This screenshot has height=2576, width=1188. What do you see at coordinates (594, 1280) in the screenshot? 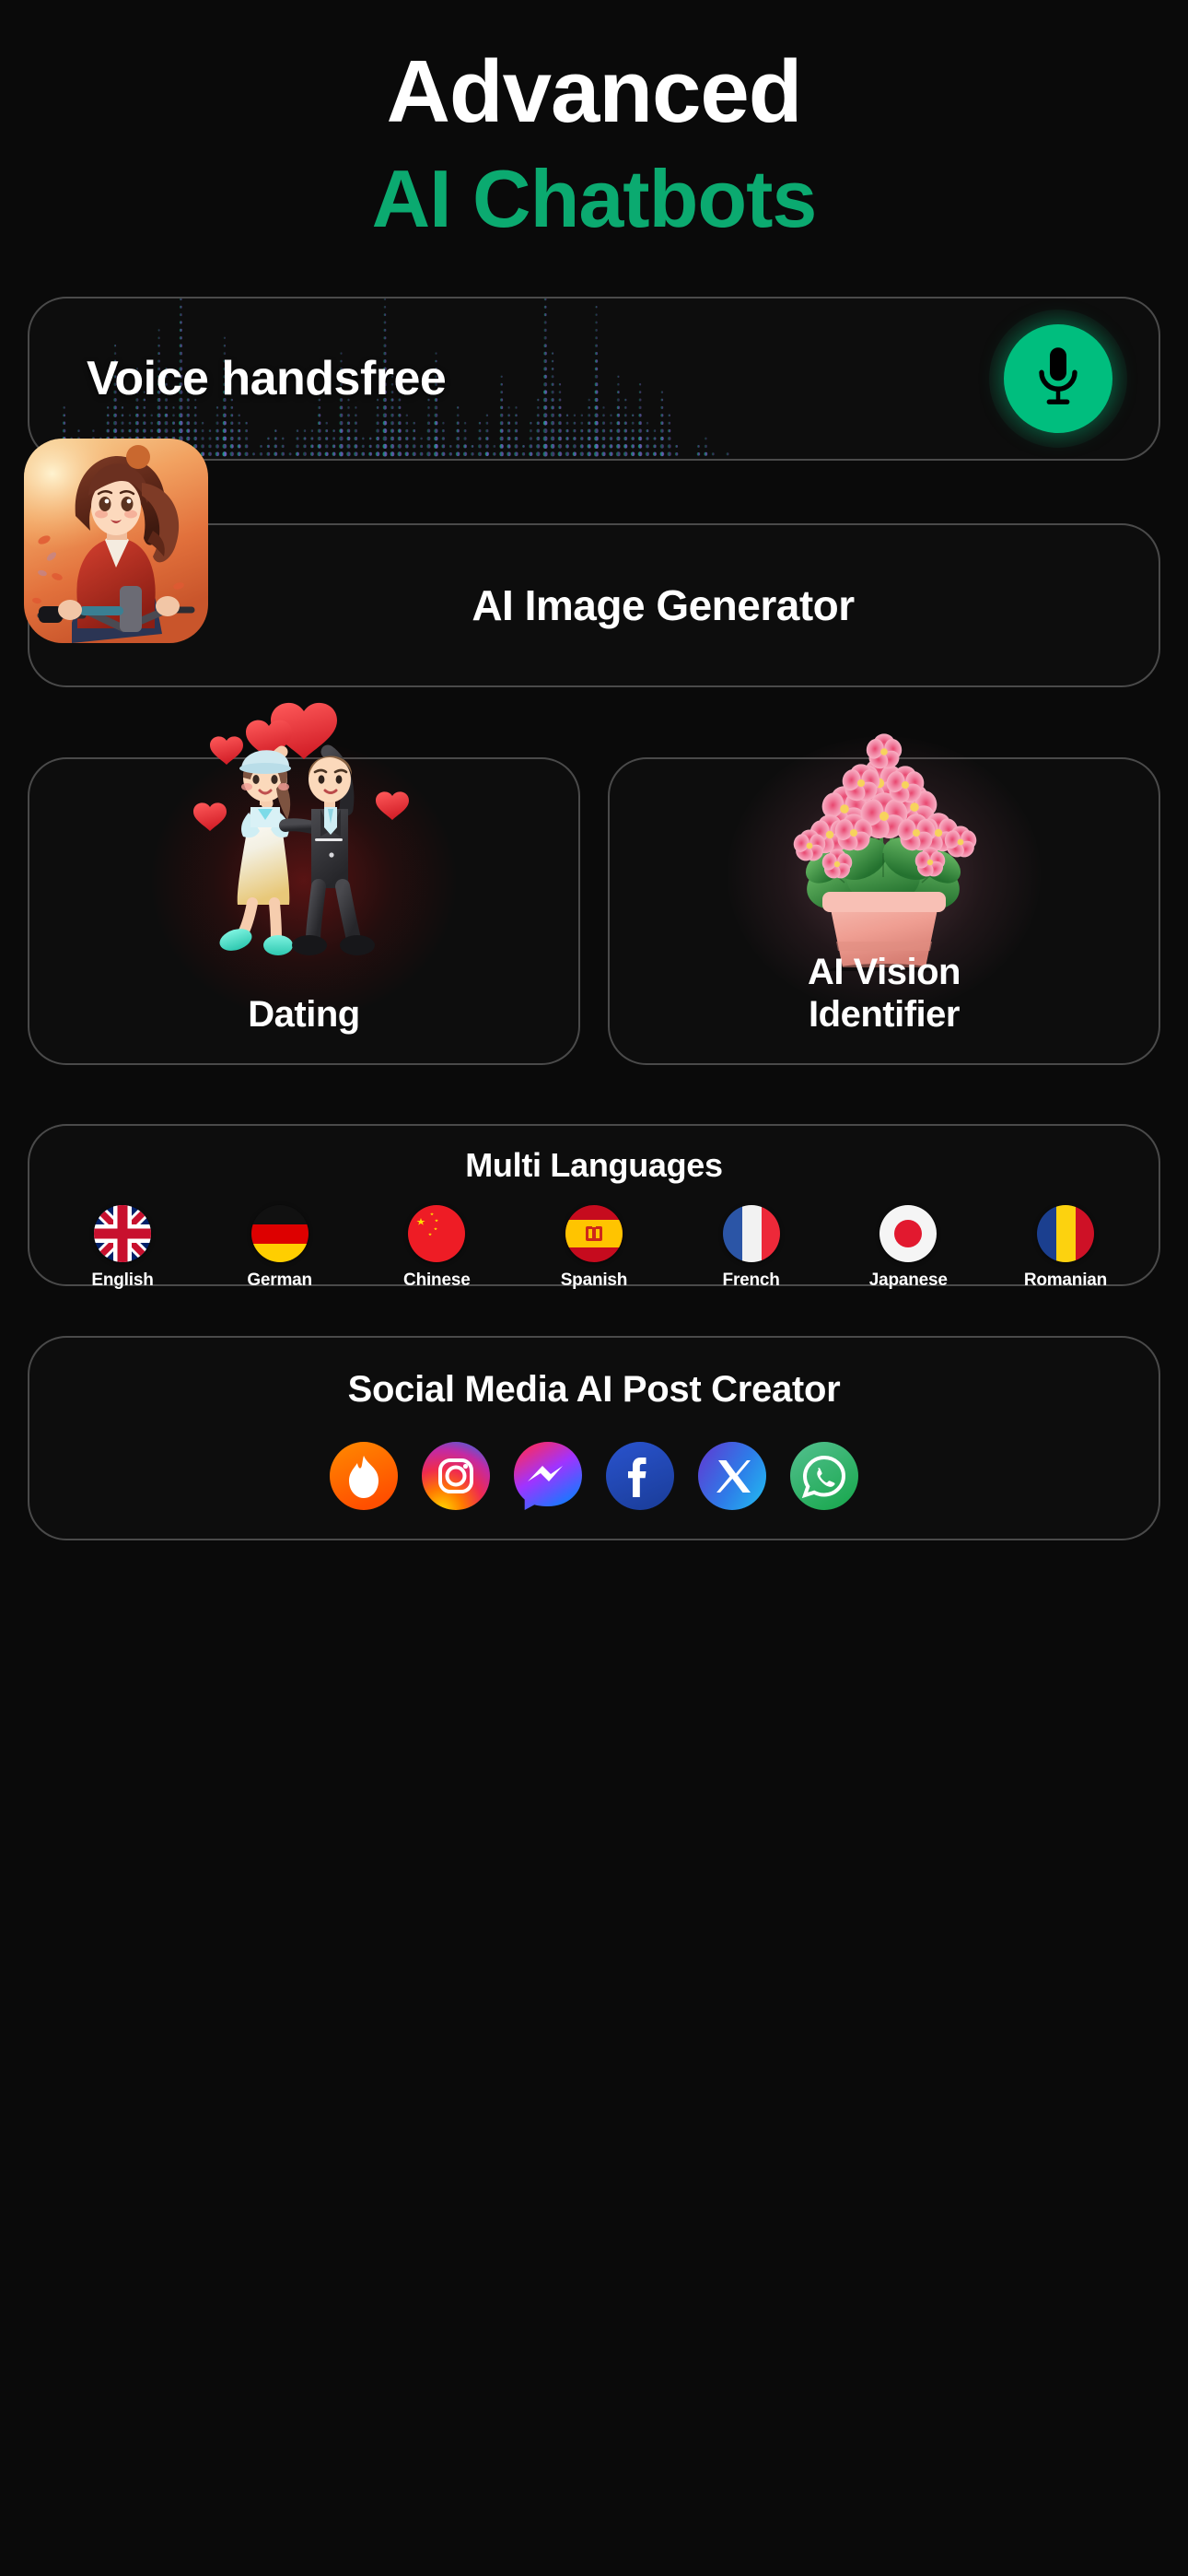
I see `language-label: Spanish` at bounding box center [594, 1280].